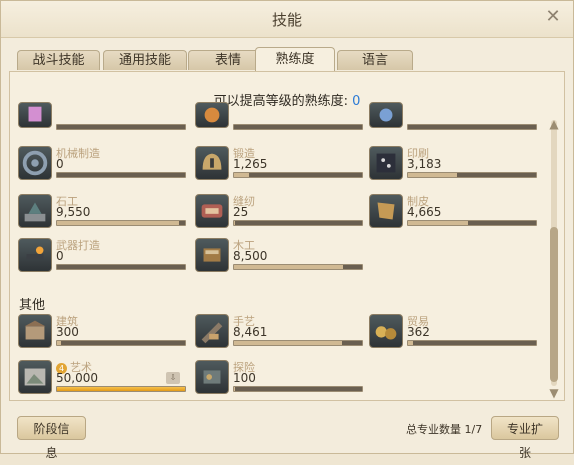  I want to click on skill-masonry: 石工 9,550, so click(103, 215).